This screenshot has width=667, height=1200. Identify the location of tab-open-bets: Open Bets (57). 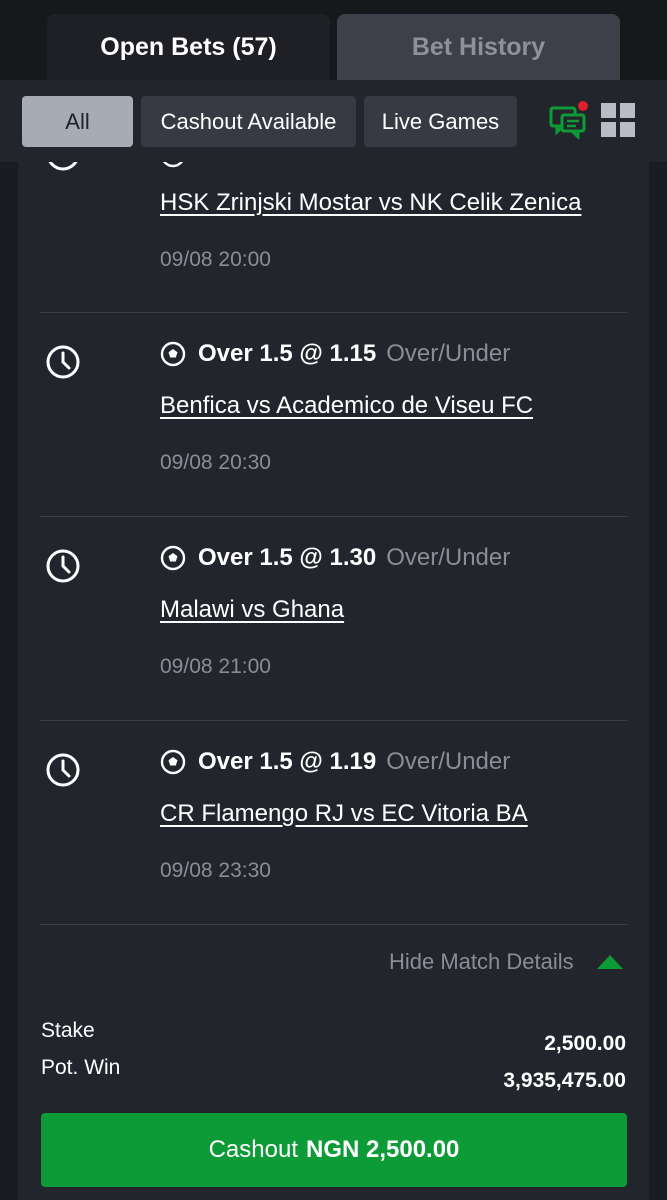
(188, 47).